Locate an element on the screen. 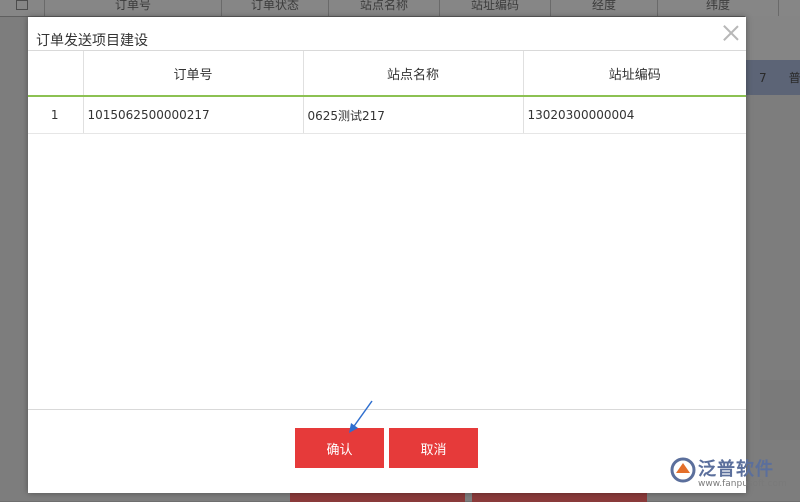  background-col-order: 订单号 is located at coordinates (133, 8).